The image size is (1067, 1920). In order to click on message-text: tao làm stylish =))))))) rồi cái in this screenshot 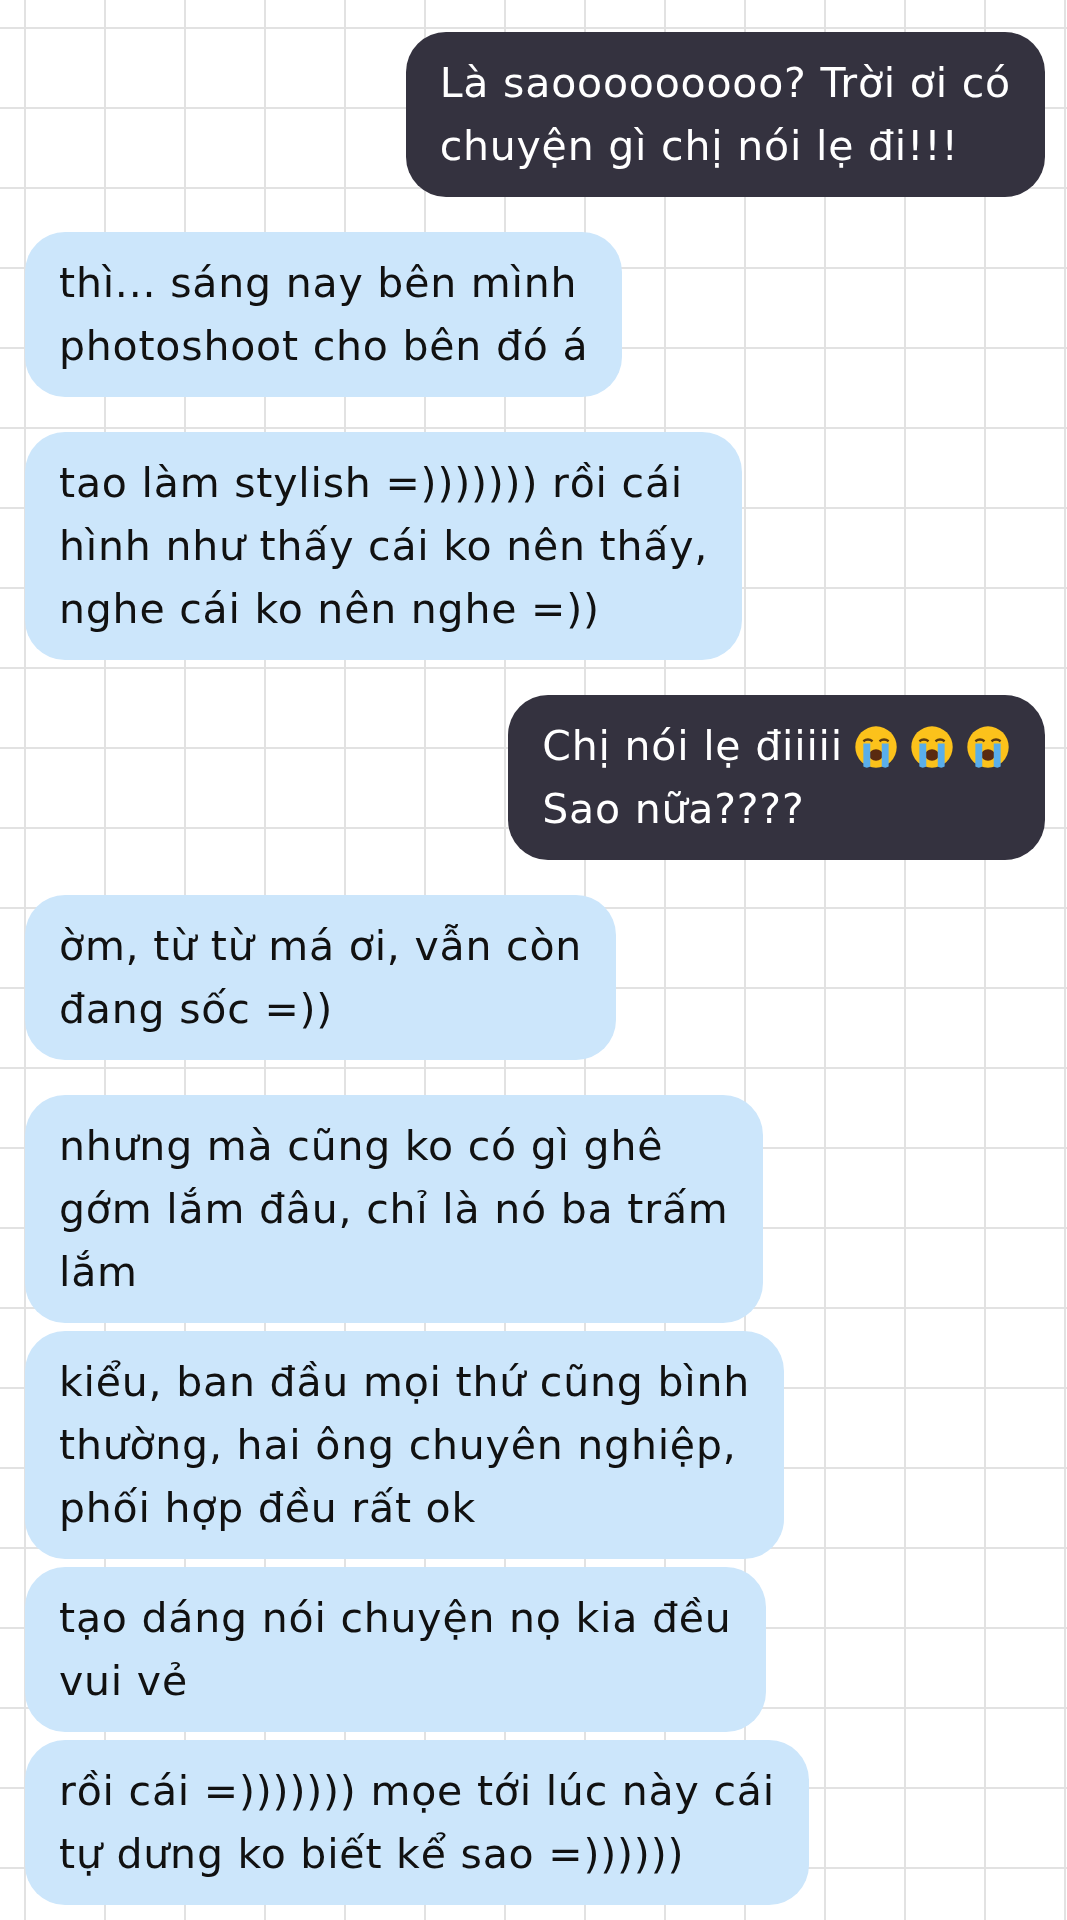, I will do `click(371, 483)`.